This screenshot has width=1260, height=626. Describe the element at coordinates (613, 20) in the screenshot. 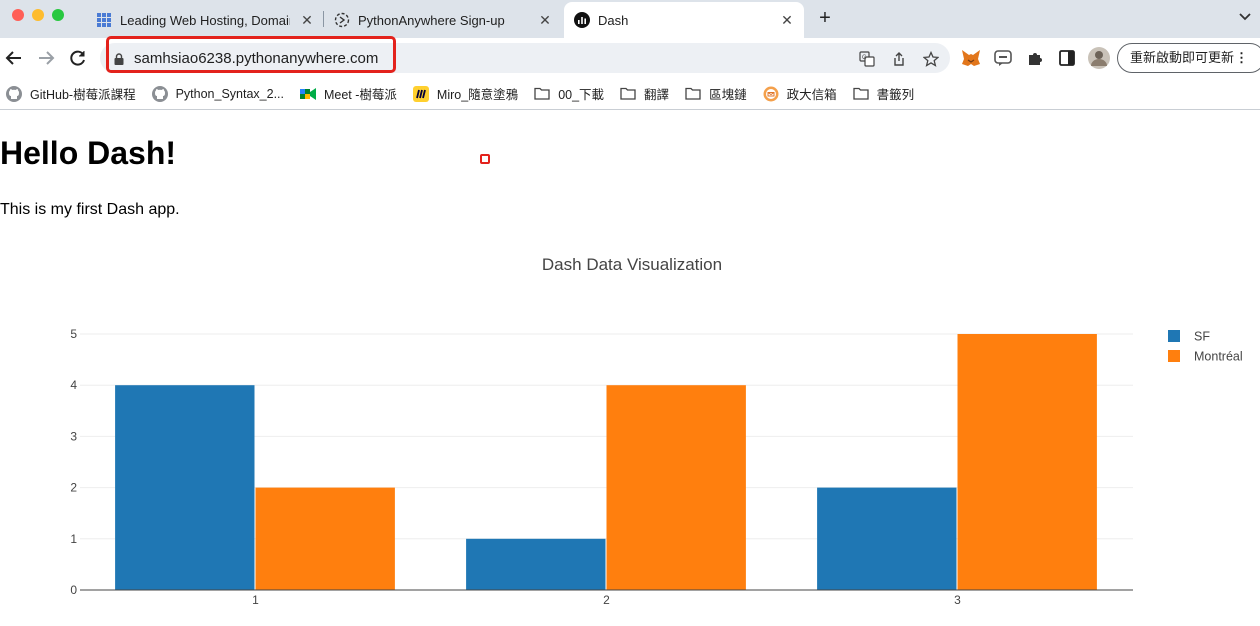

I see `tab-title: Dash` at that location.